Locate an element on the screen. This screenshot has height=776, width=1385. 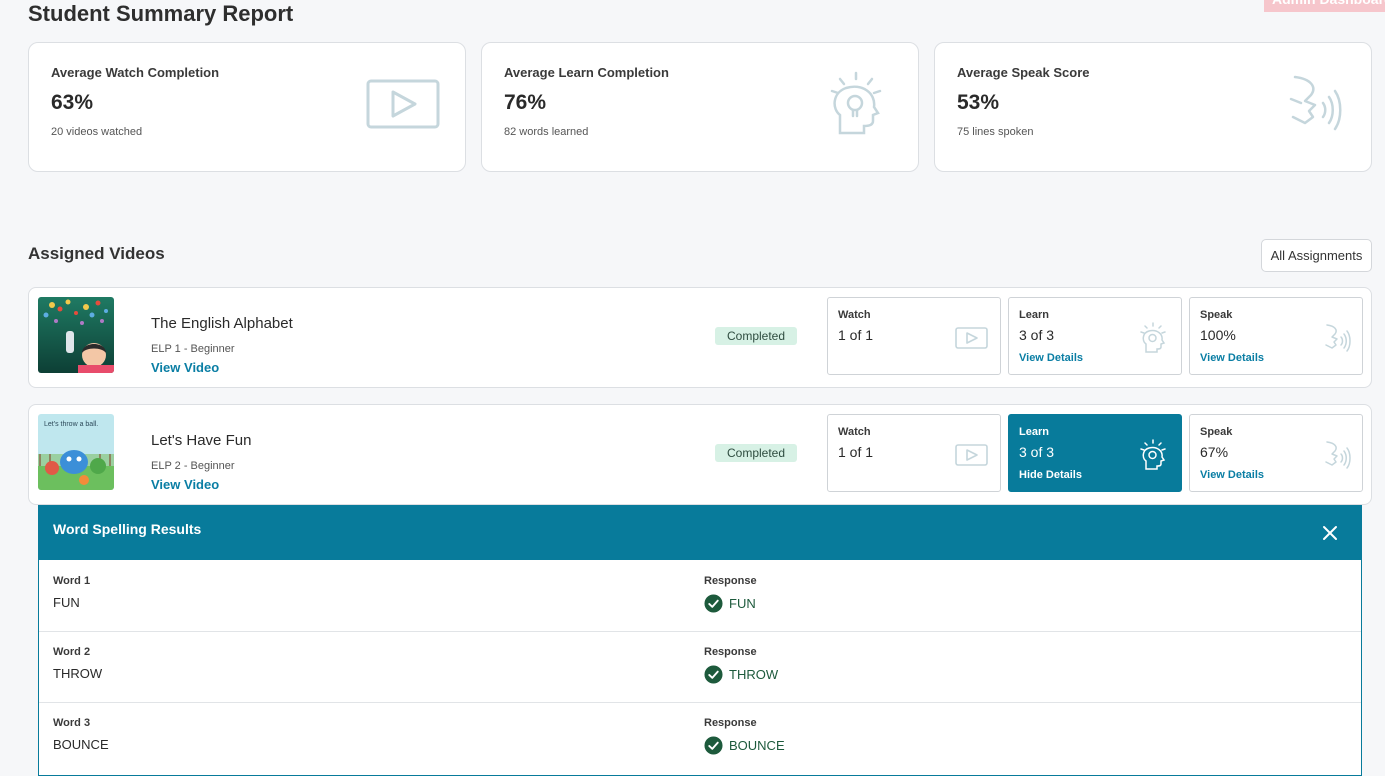
panel-header: Word Spelling Results is located at coordinates (700, 532).